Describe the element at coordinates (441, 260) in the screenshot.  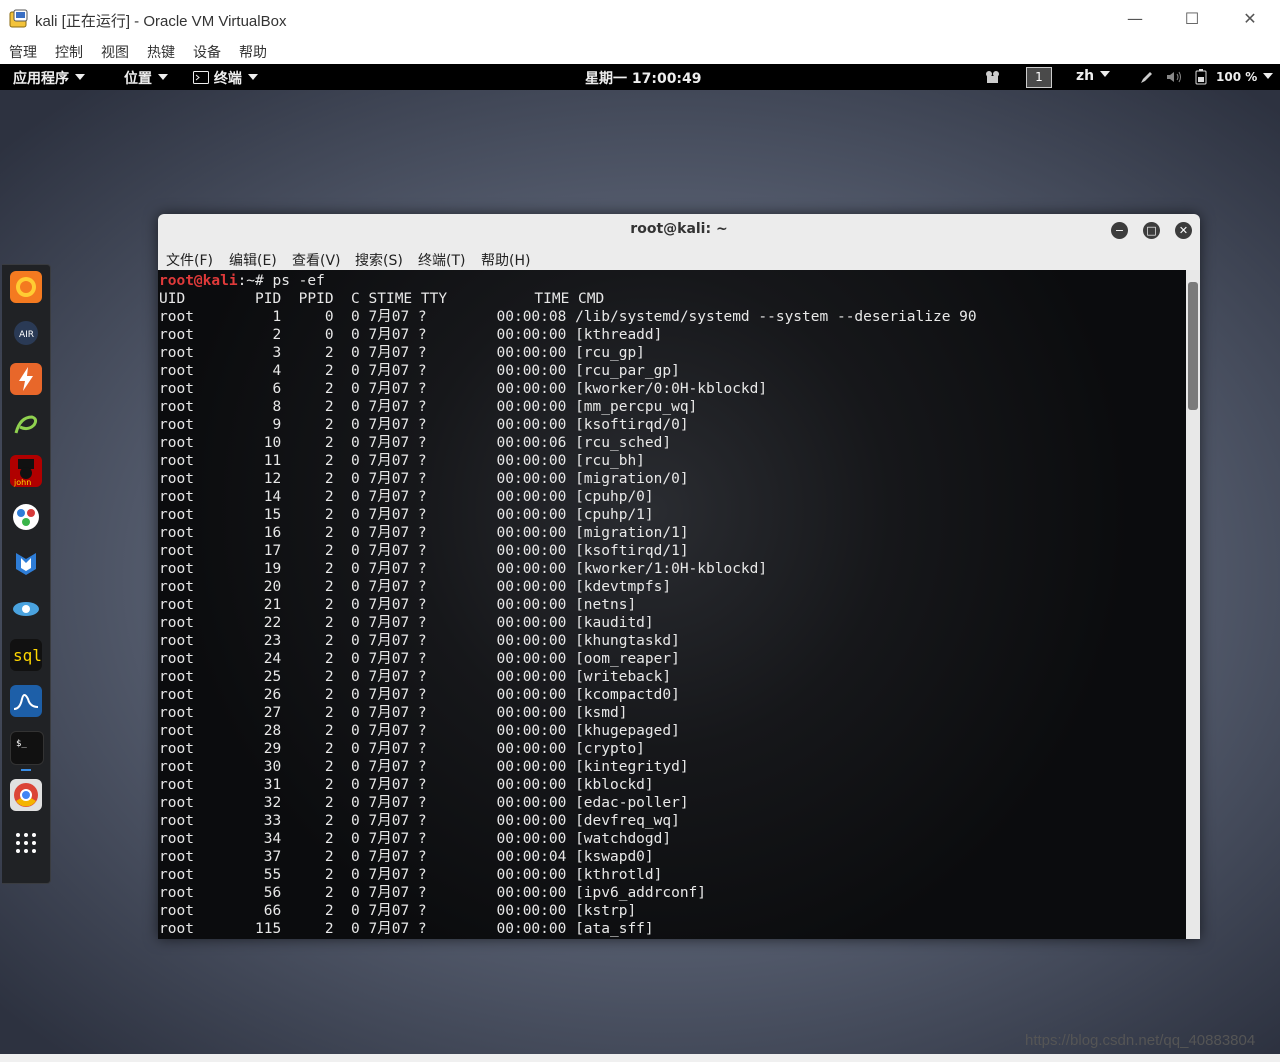
I see `terminal-menu-terminal: 终端(T)` at that location.